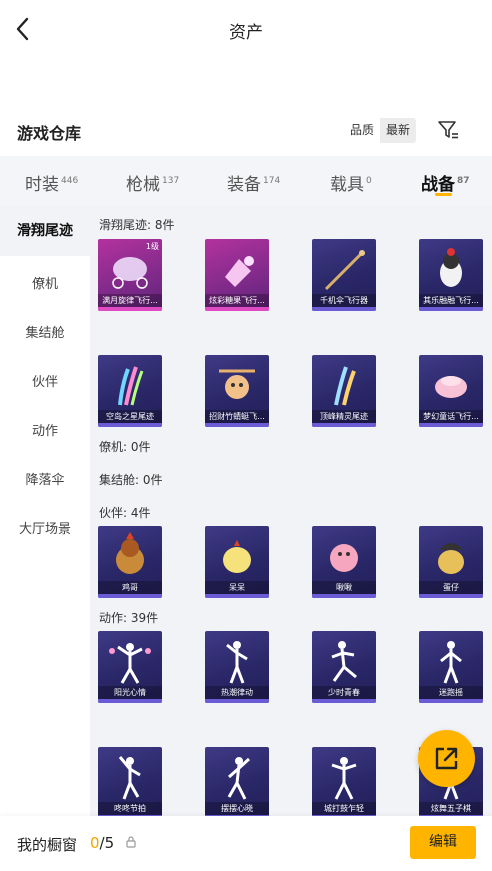  I want to click on showcase-bar: 我的橱窗 0/5 编辑, so click(246, 843).